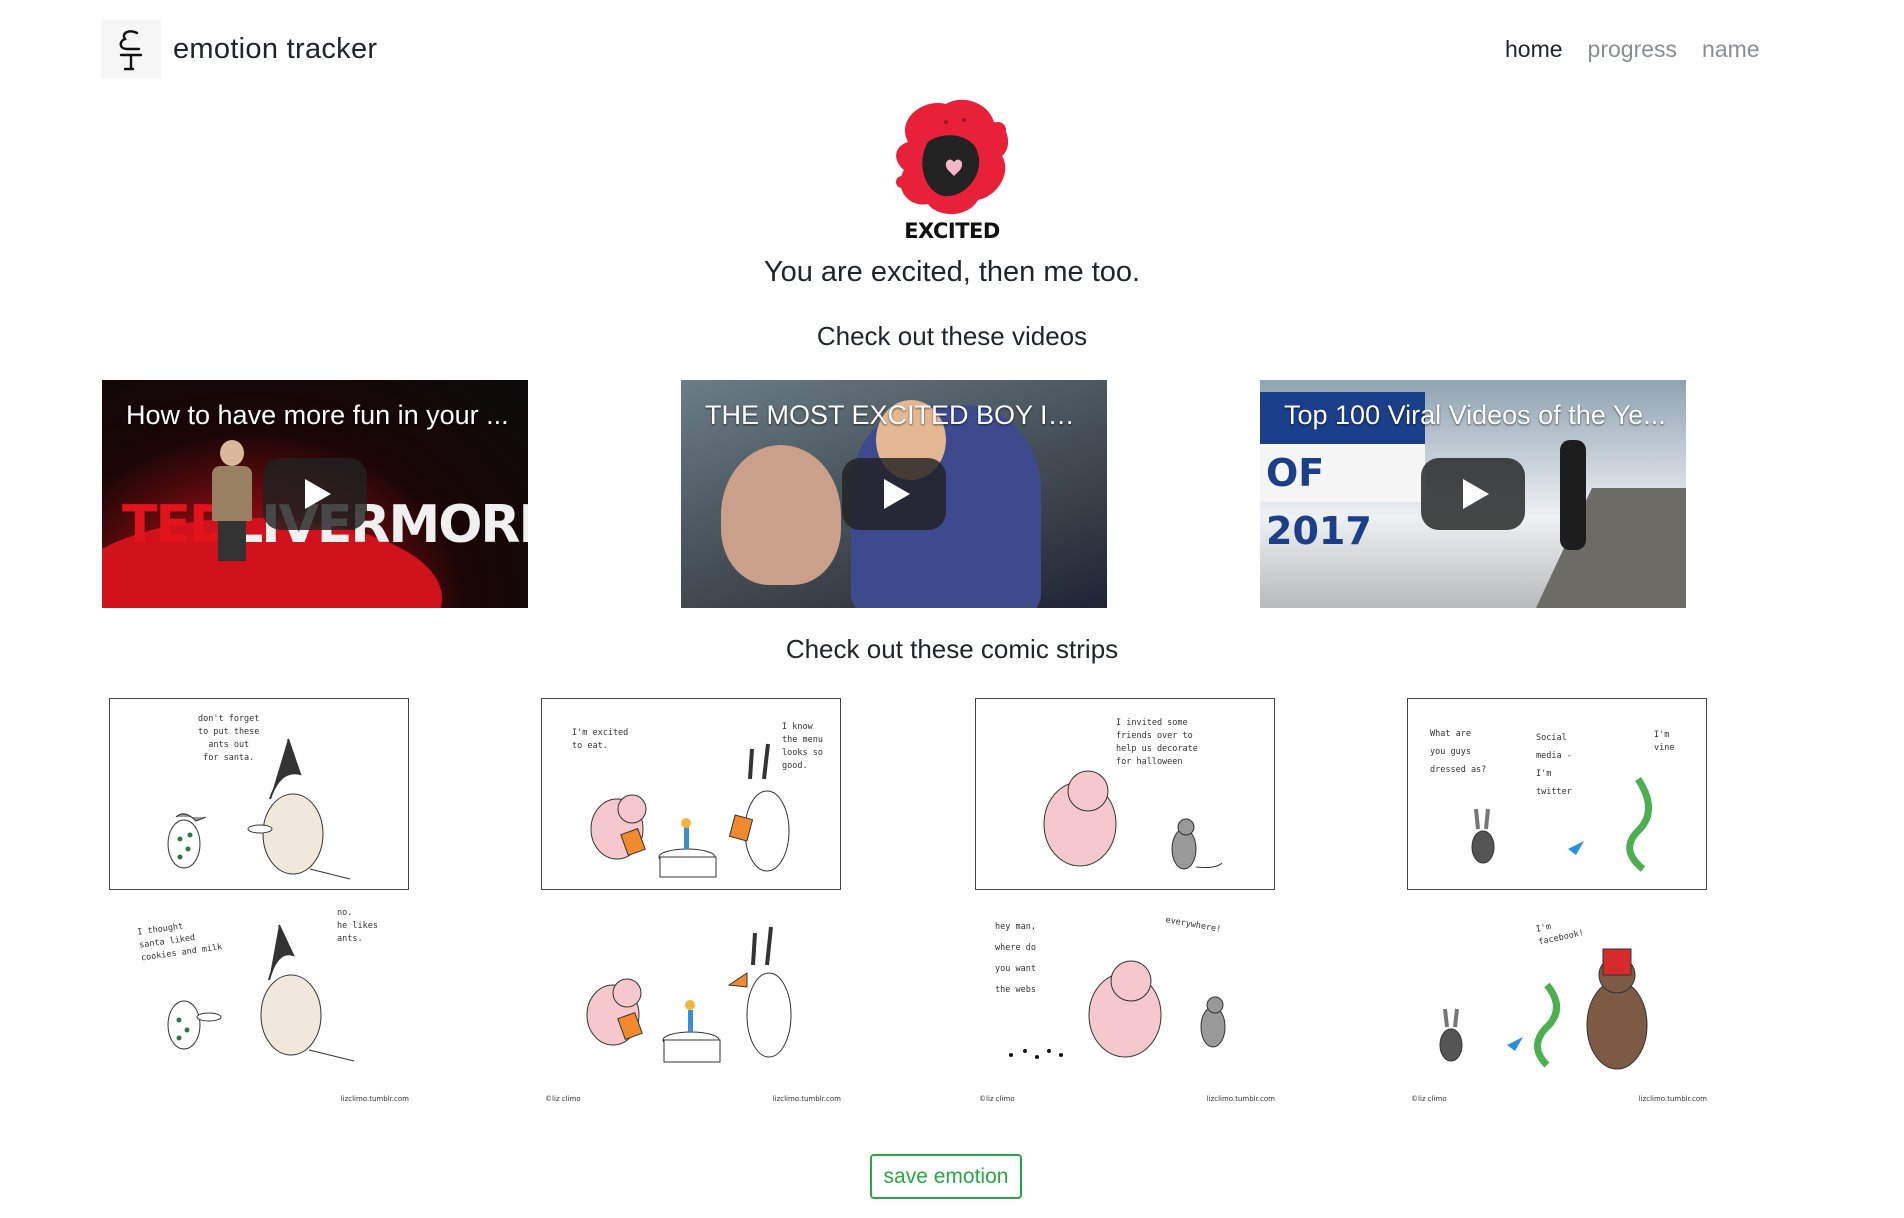  What do you see at coordinates (131, 49) in the screenshot?
I see `brand-logo-icon` at bounding box center [131, 49].